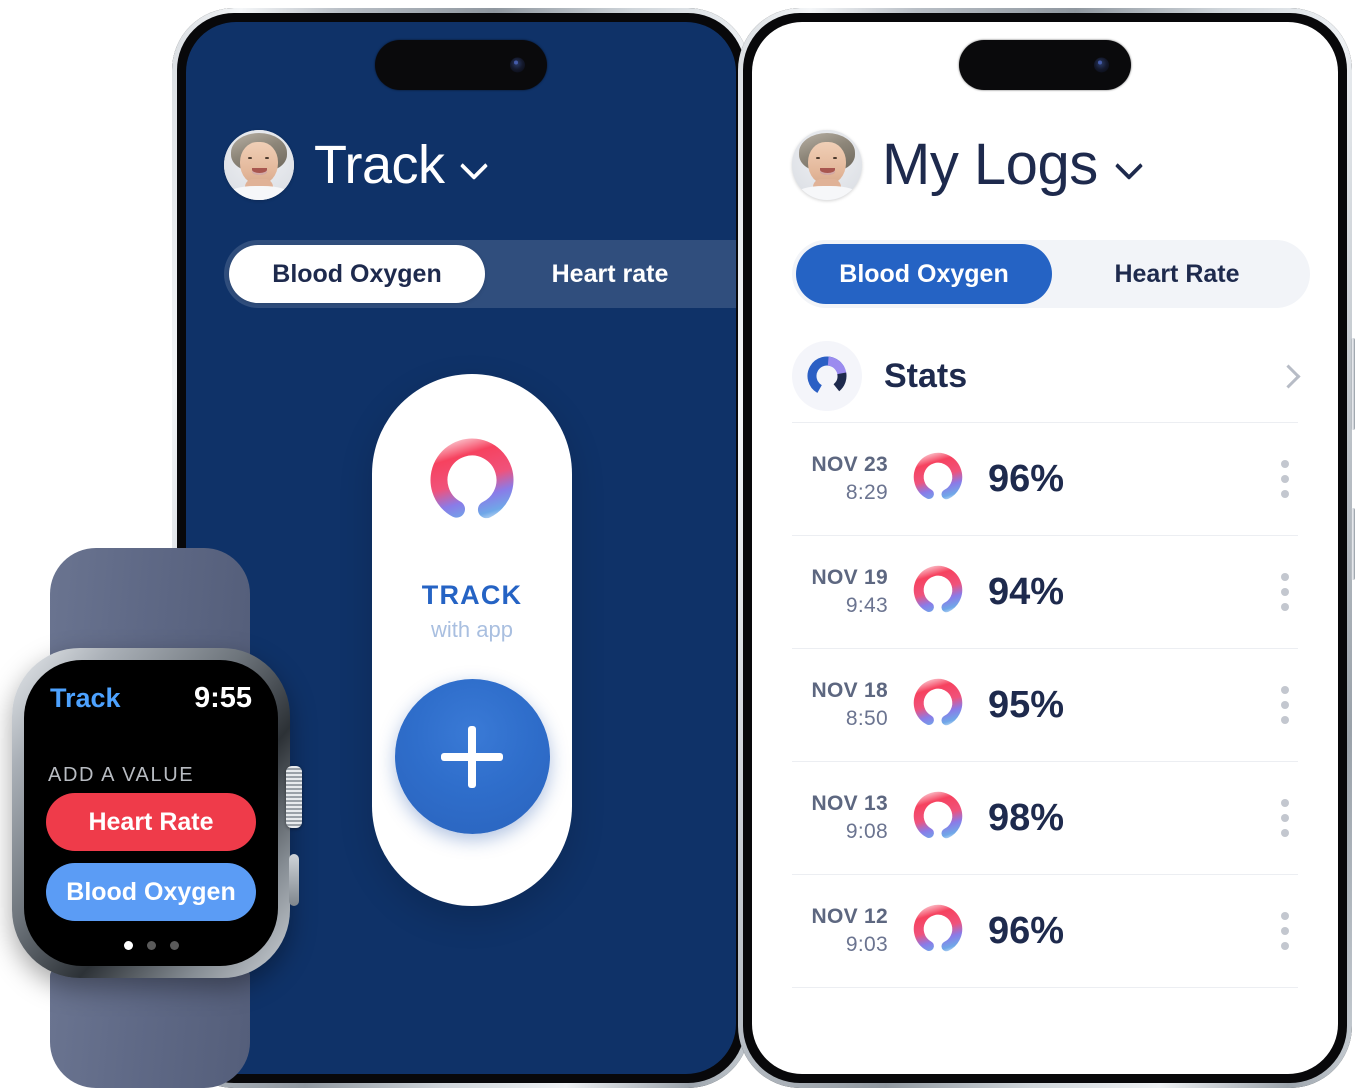 The height and width of the screenshot is (1088, 1362). What do you see at coordinates (1177, 274) in the screenshot?
I see `tab-heart-rate: Heart Rate` at bounding box center [1177, 274].